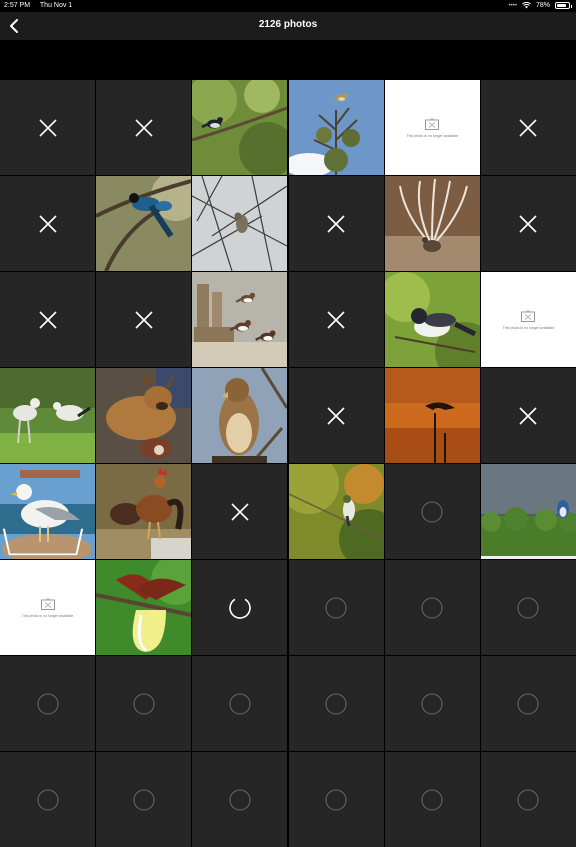  I want to click on status-left: 2:57 PM Thu Nov 1, so click(42, 5).